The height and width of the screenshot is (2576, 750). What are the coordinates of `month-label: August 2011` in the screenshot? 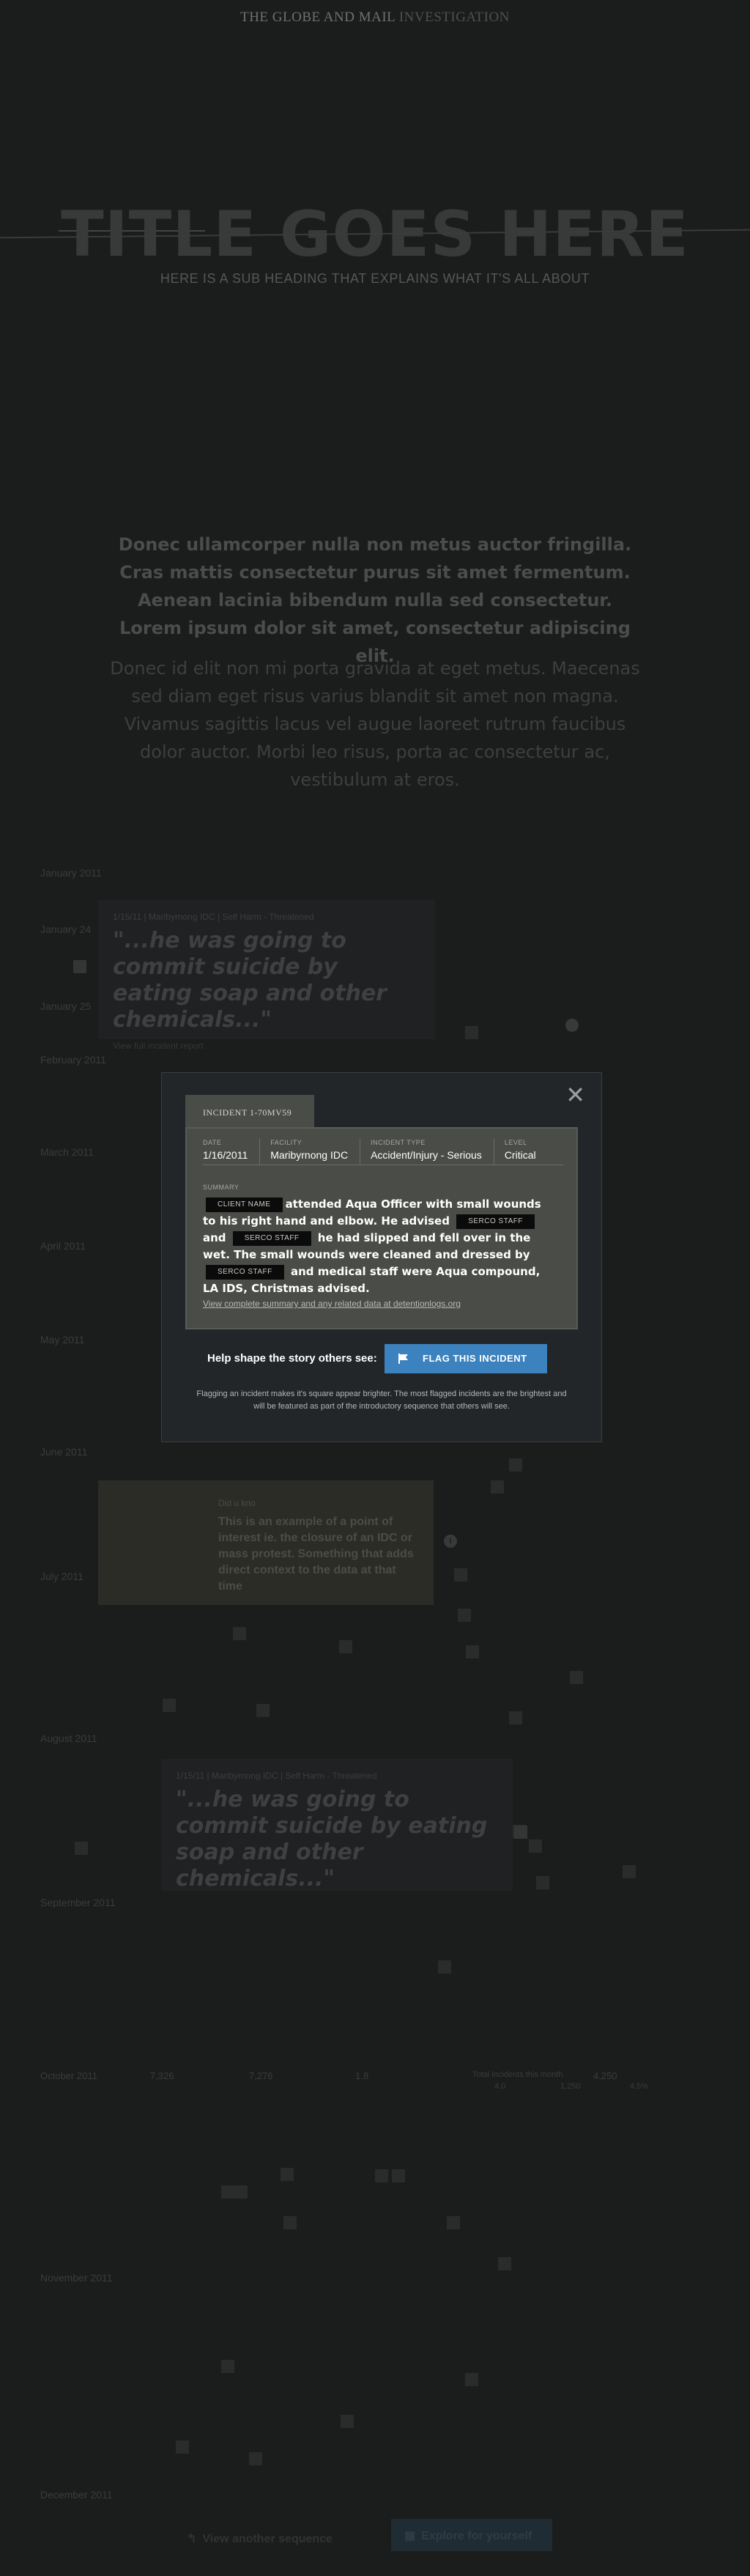 It's located at (68, 1738).